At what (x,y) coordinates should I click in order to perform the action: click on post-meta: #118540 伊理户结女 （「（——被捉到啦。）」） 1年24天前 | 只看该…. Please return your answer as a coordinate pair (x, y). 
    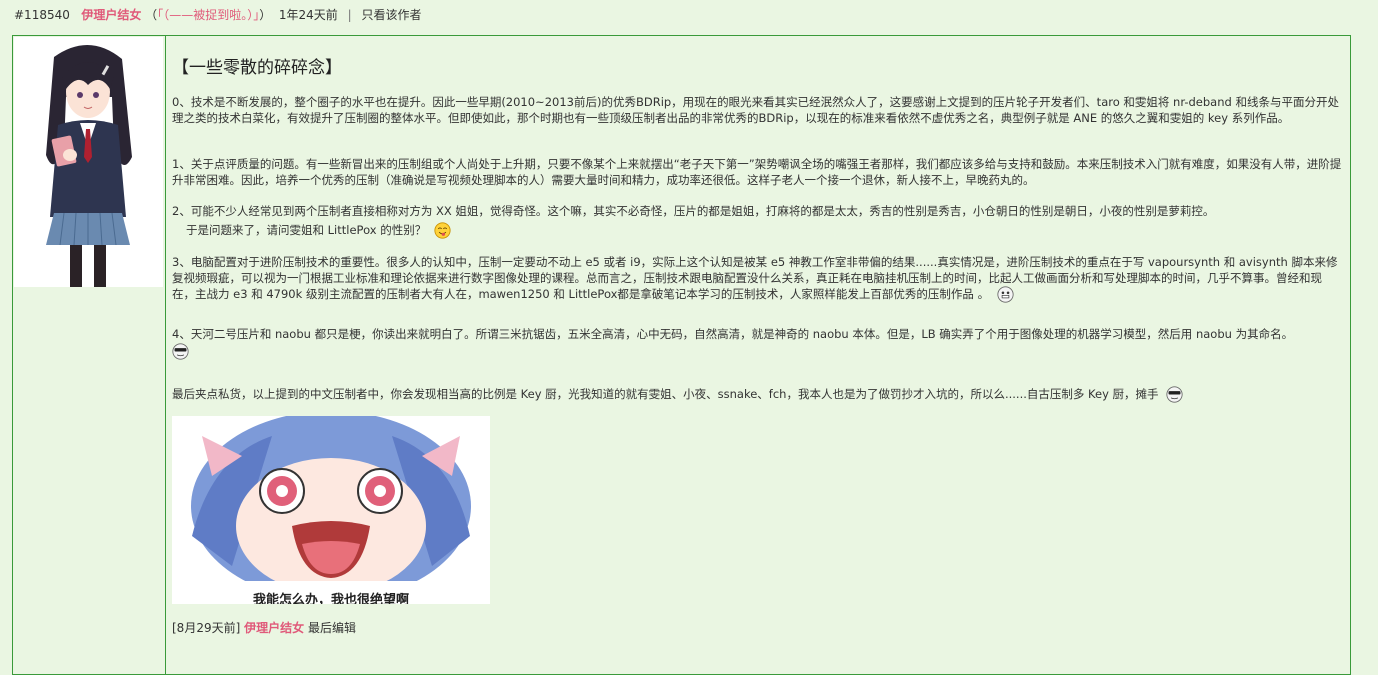
    Looking at the image, I should click on (217, 15).